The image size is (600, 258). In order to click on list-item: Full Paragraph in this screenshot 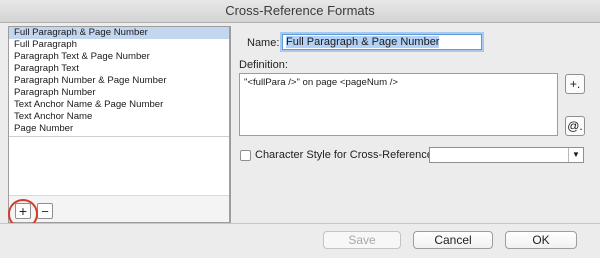, I will do `click(119, 45)`.